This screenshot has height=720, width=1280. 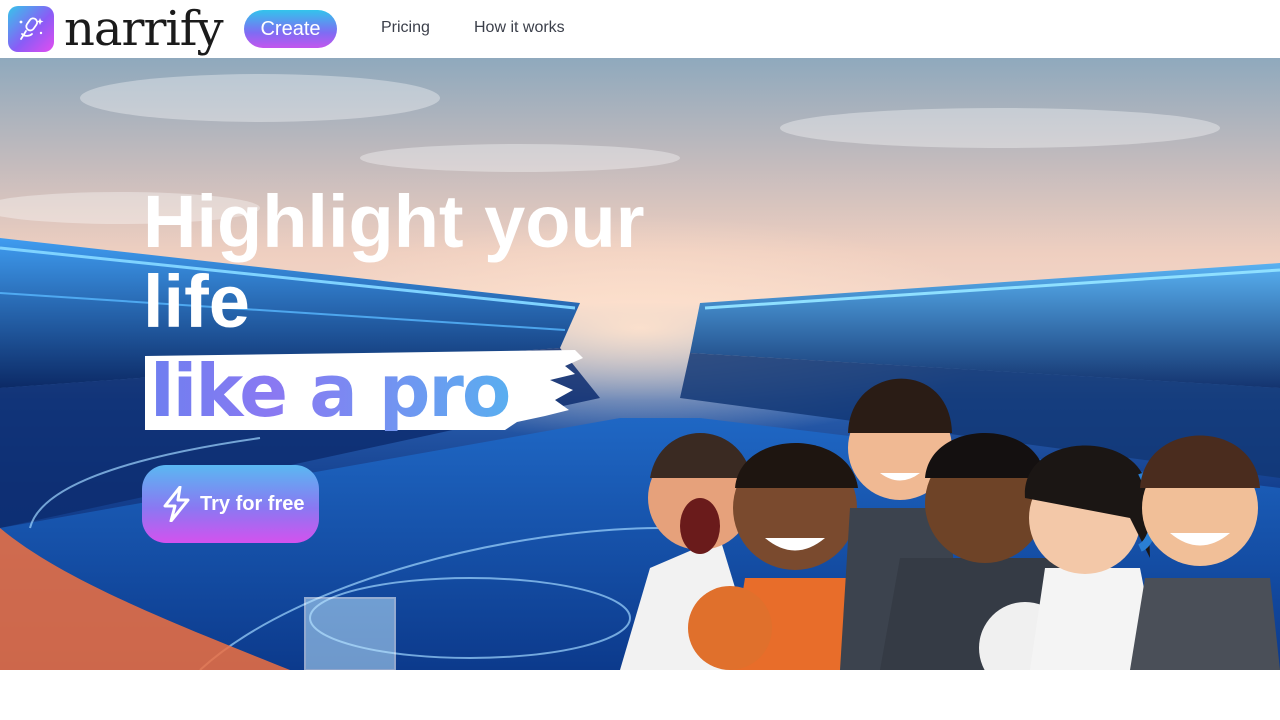 I want to click on brand-logo: narrify, so click(x=116, y=29).